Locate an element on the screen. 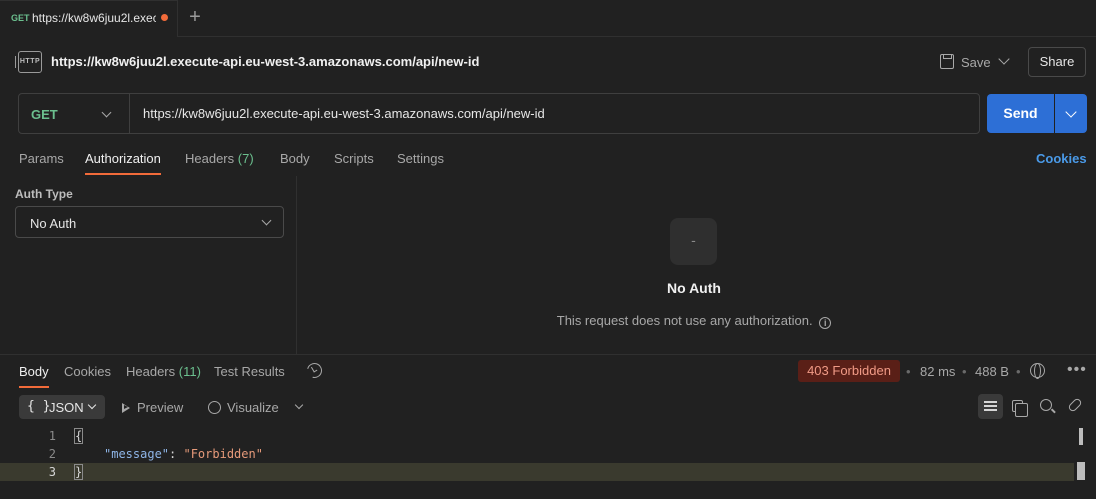  json-value: "Forbidden" is located at coordinates (223, 454).